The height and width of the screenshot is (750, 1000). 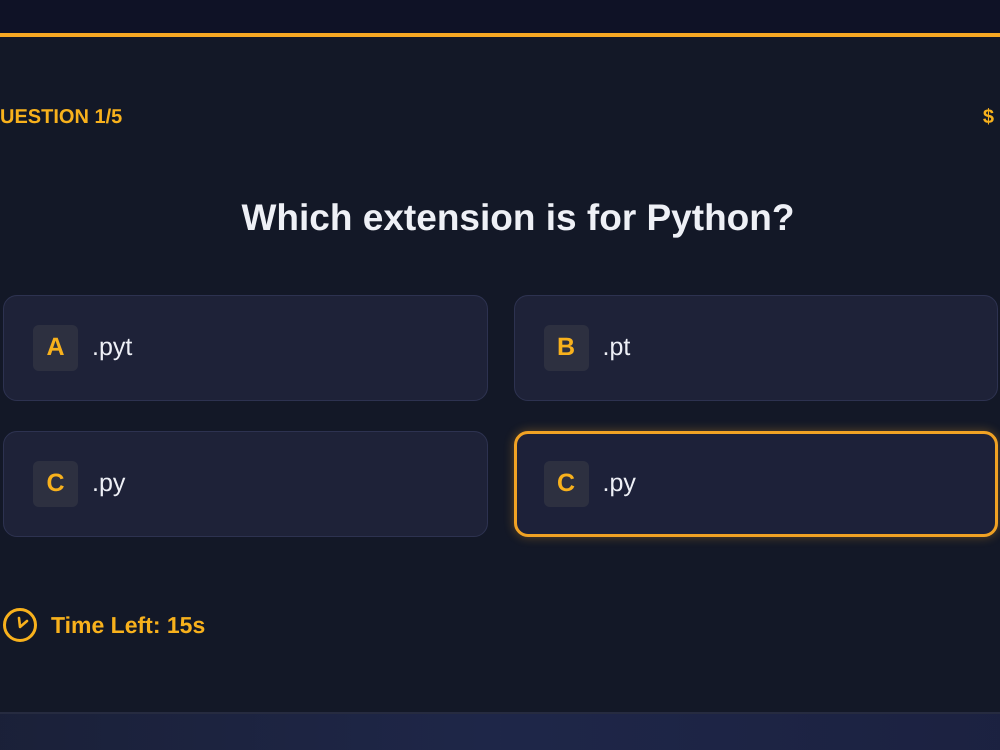 What do you see at coordinates (756, 348) in the screenshot?
I see `answer-option: B .pt` at bounding box center [756, 348].